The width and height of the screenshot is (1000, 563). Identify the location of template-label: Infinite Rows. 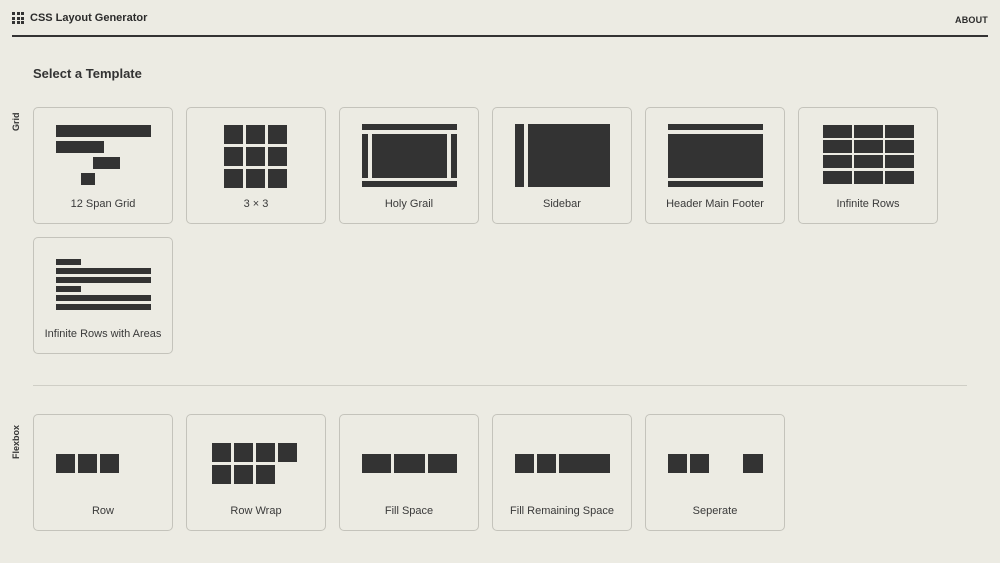
(868, 204).